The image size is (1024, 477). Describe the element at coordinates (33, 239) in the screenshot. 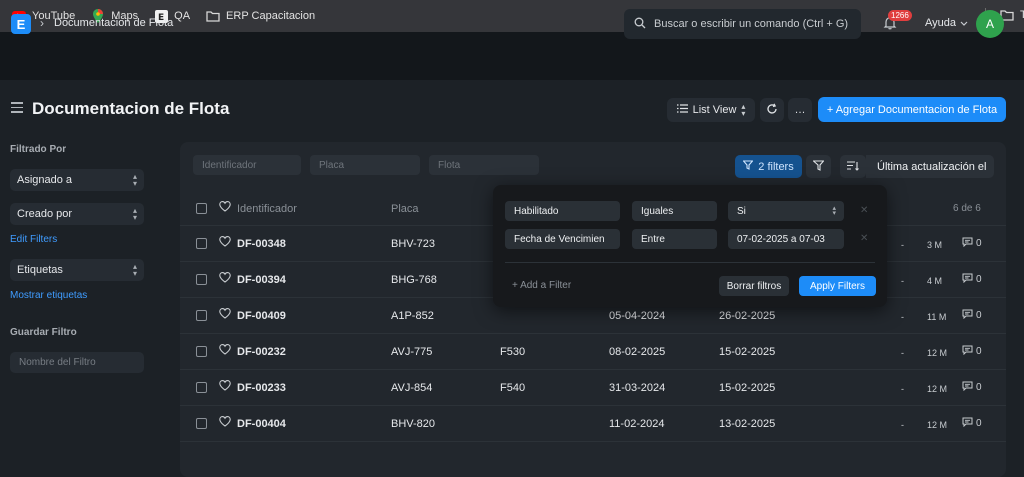

I see `edit-filters-link: Edit Filters` at that location.